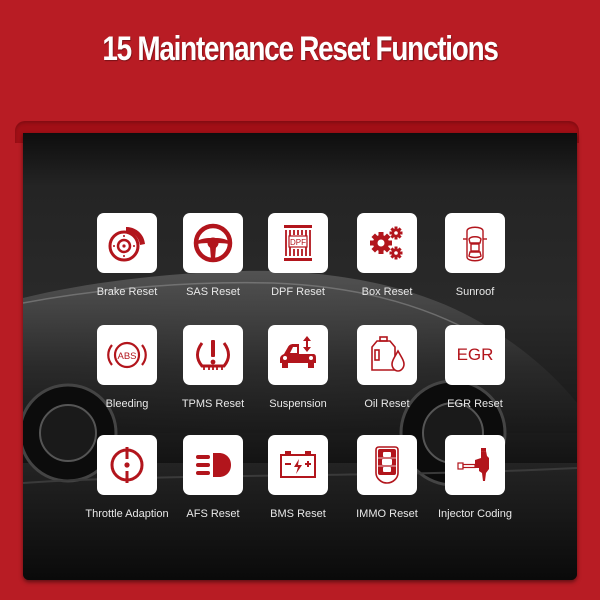 The image size is (600, 600). I want to click on battery-icon, so click(298, 464).